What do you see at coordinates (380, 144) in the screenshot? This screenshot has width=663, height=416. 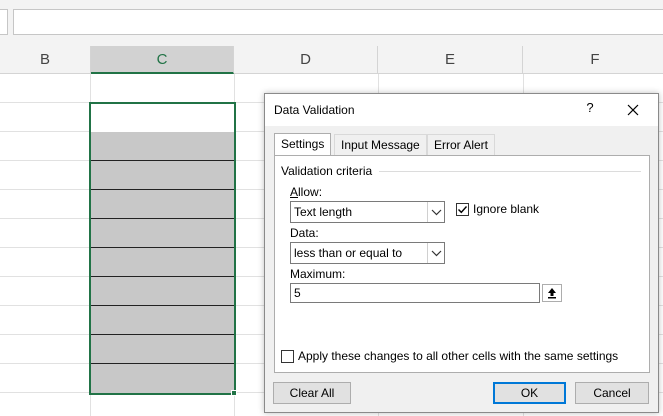 I see `tab-input-message: Input Message` at bounding box center [380, 144].